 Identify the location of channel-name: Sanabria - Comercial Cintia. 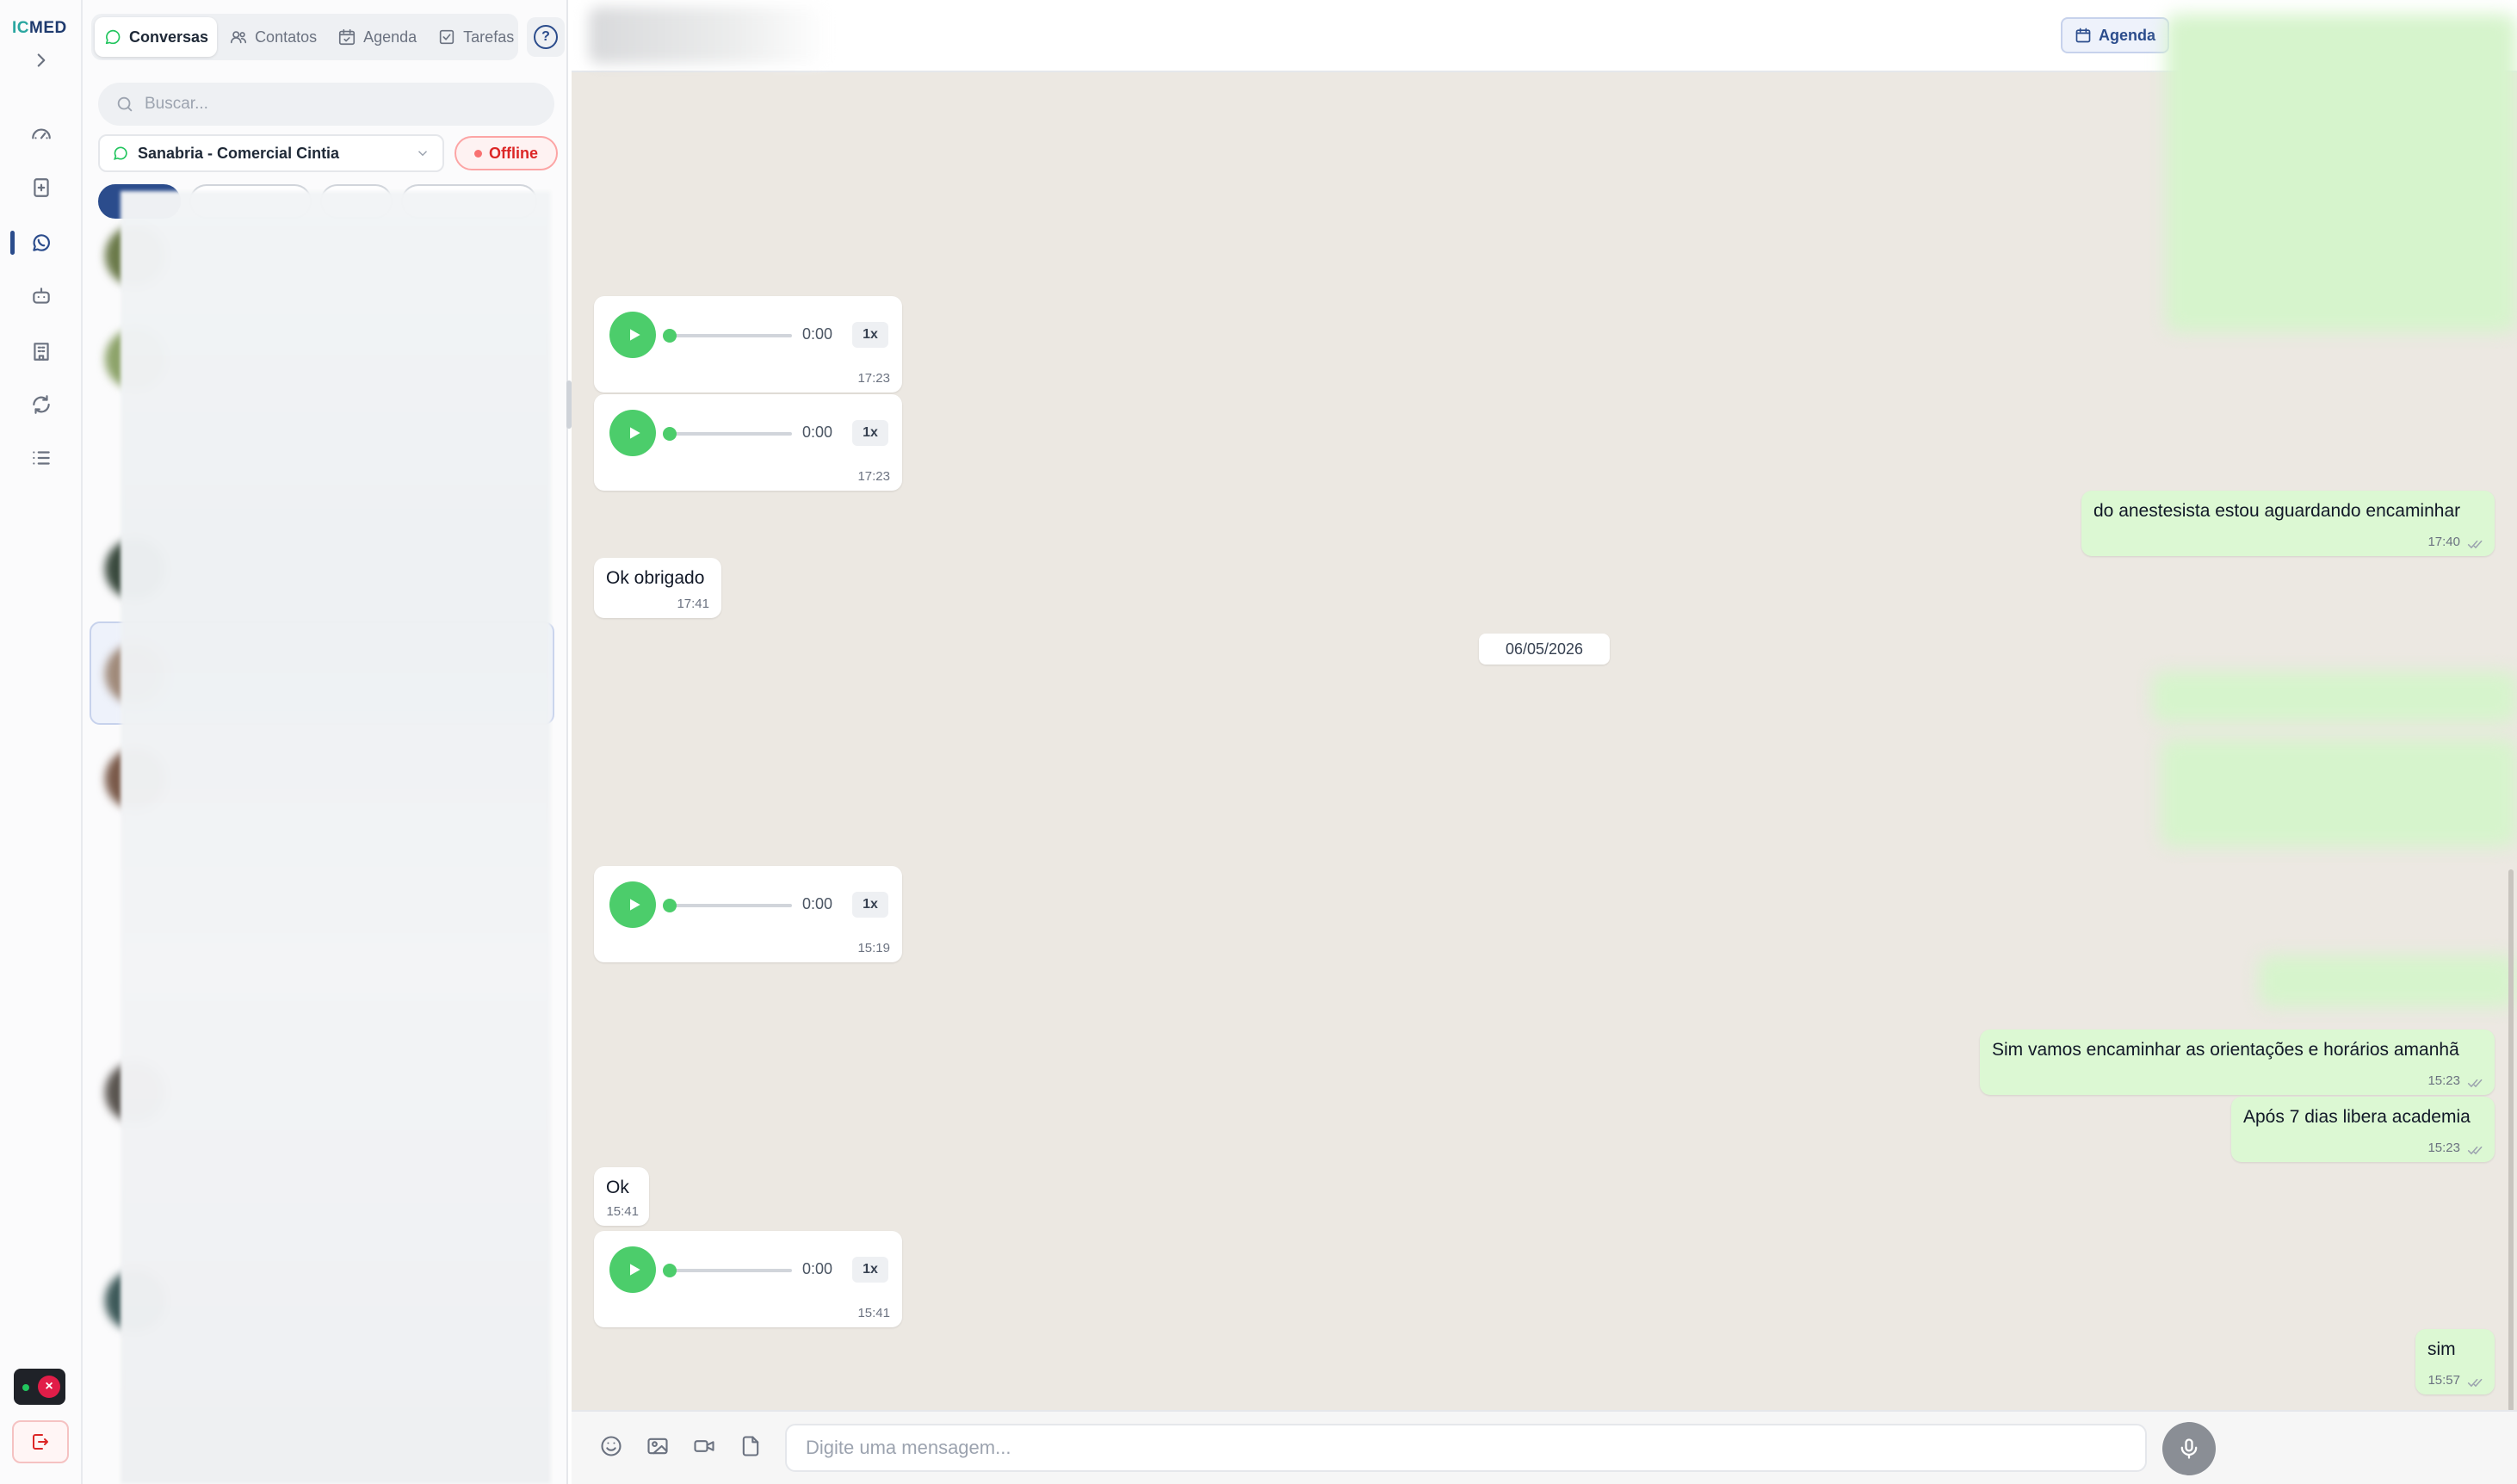
(239, 153).